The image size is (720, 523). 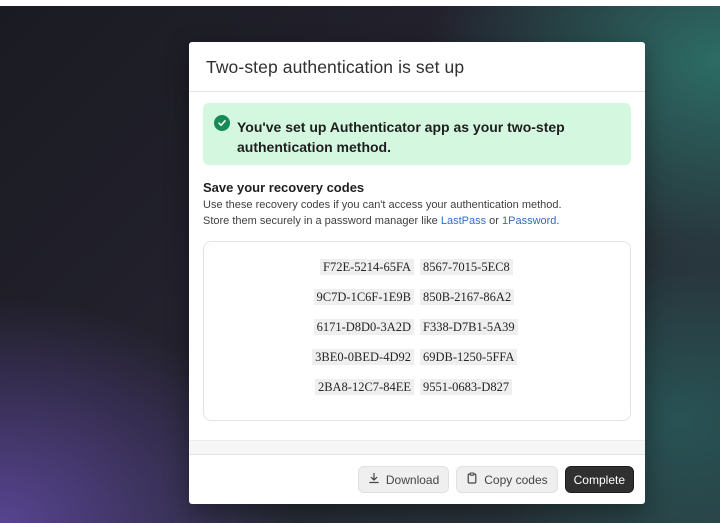 What do you see at coordinates (463, 221) in the screenshot?
I see `lastpass-link: LastPass` at bounding box center [463, 221].